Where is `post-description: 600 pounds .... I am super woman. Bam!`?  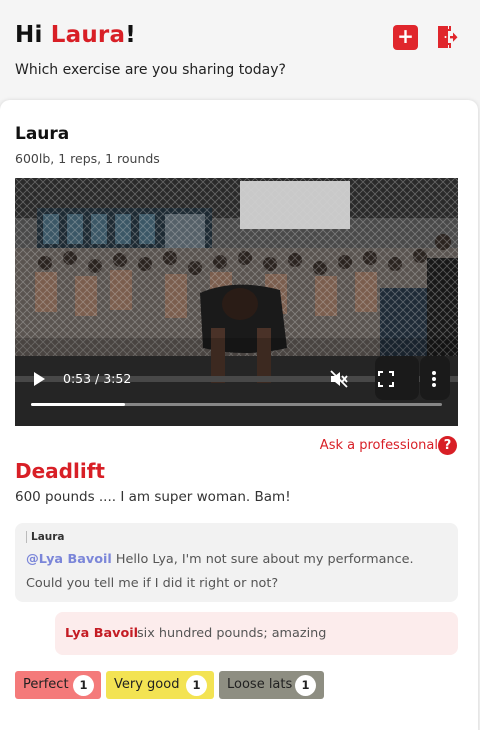
post-description: 600 pounds .... I am super woman. Bam! is located at coordinates (153, 497).